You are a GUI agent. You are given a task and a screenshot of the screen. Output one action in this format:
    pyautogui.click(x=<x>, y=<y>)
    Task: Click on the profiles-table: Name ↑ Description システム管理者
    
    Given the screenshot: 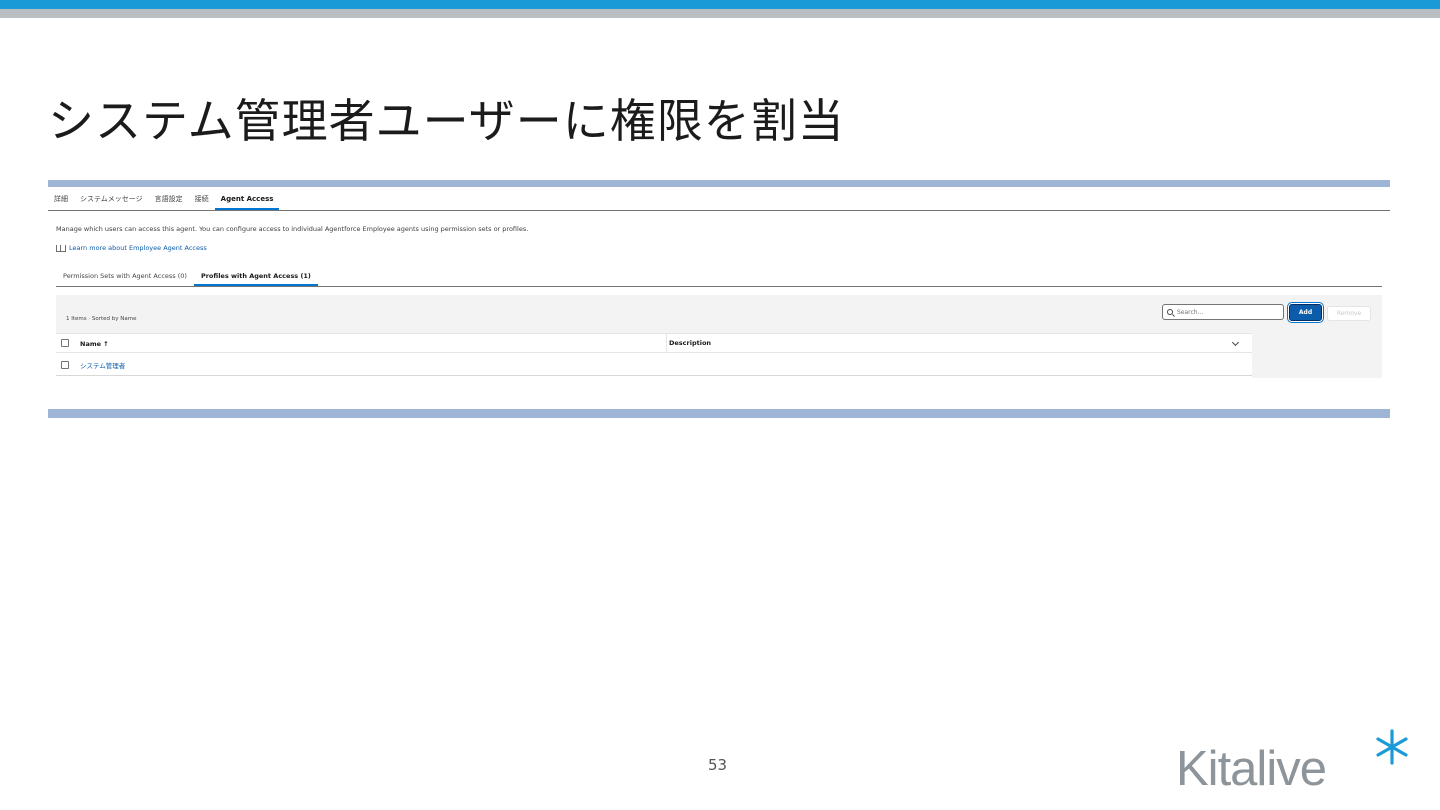 What is the action you would take?
    pyautogui.click(x=654, y=355)
    